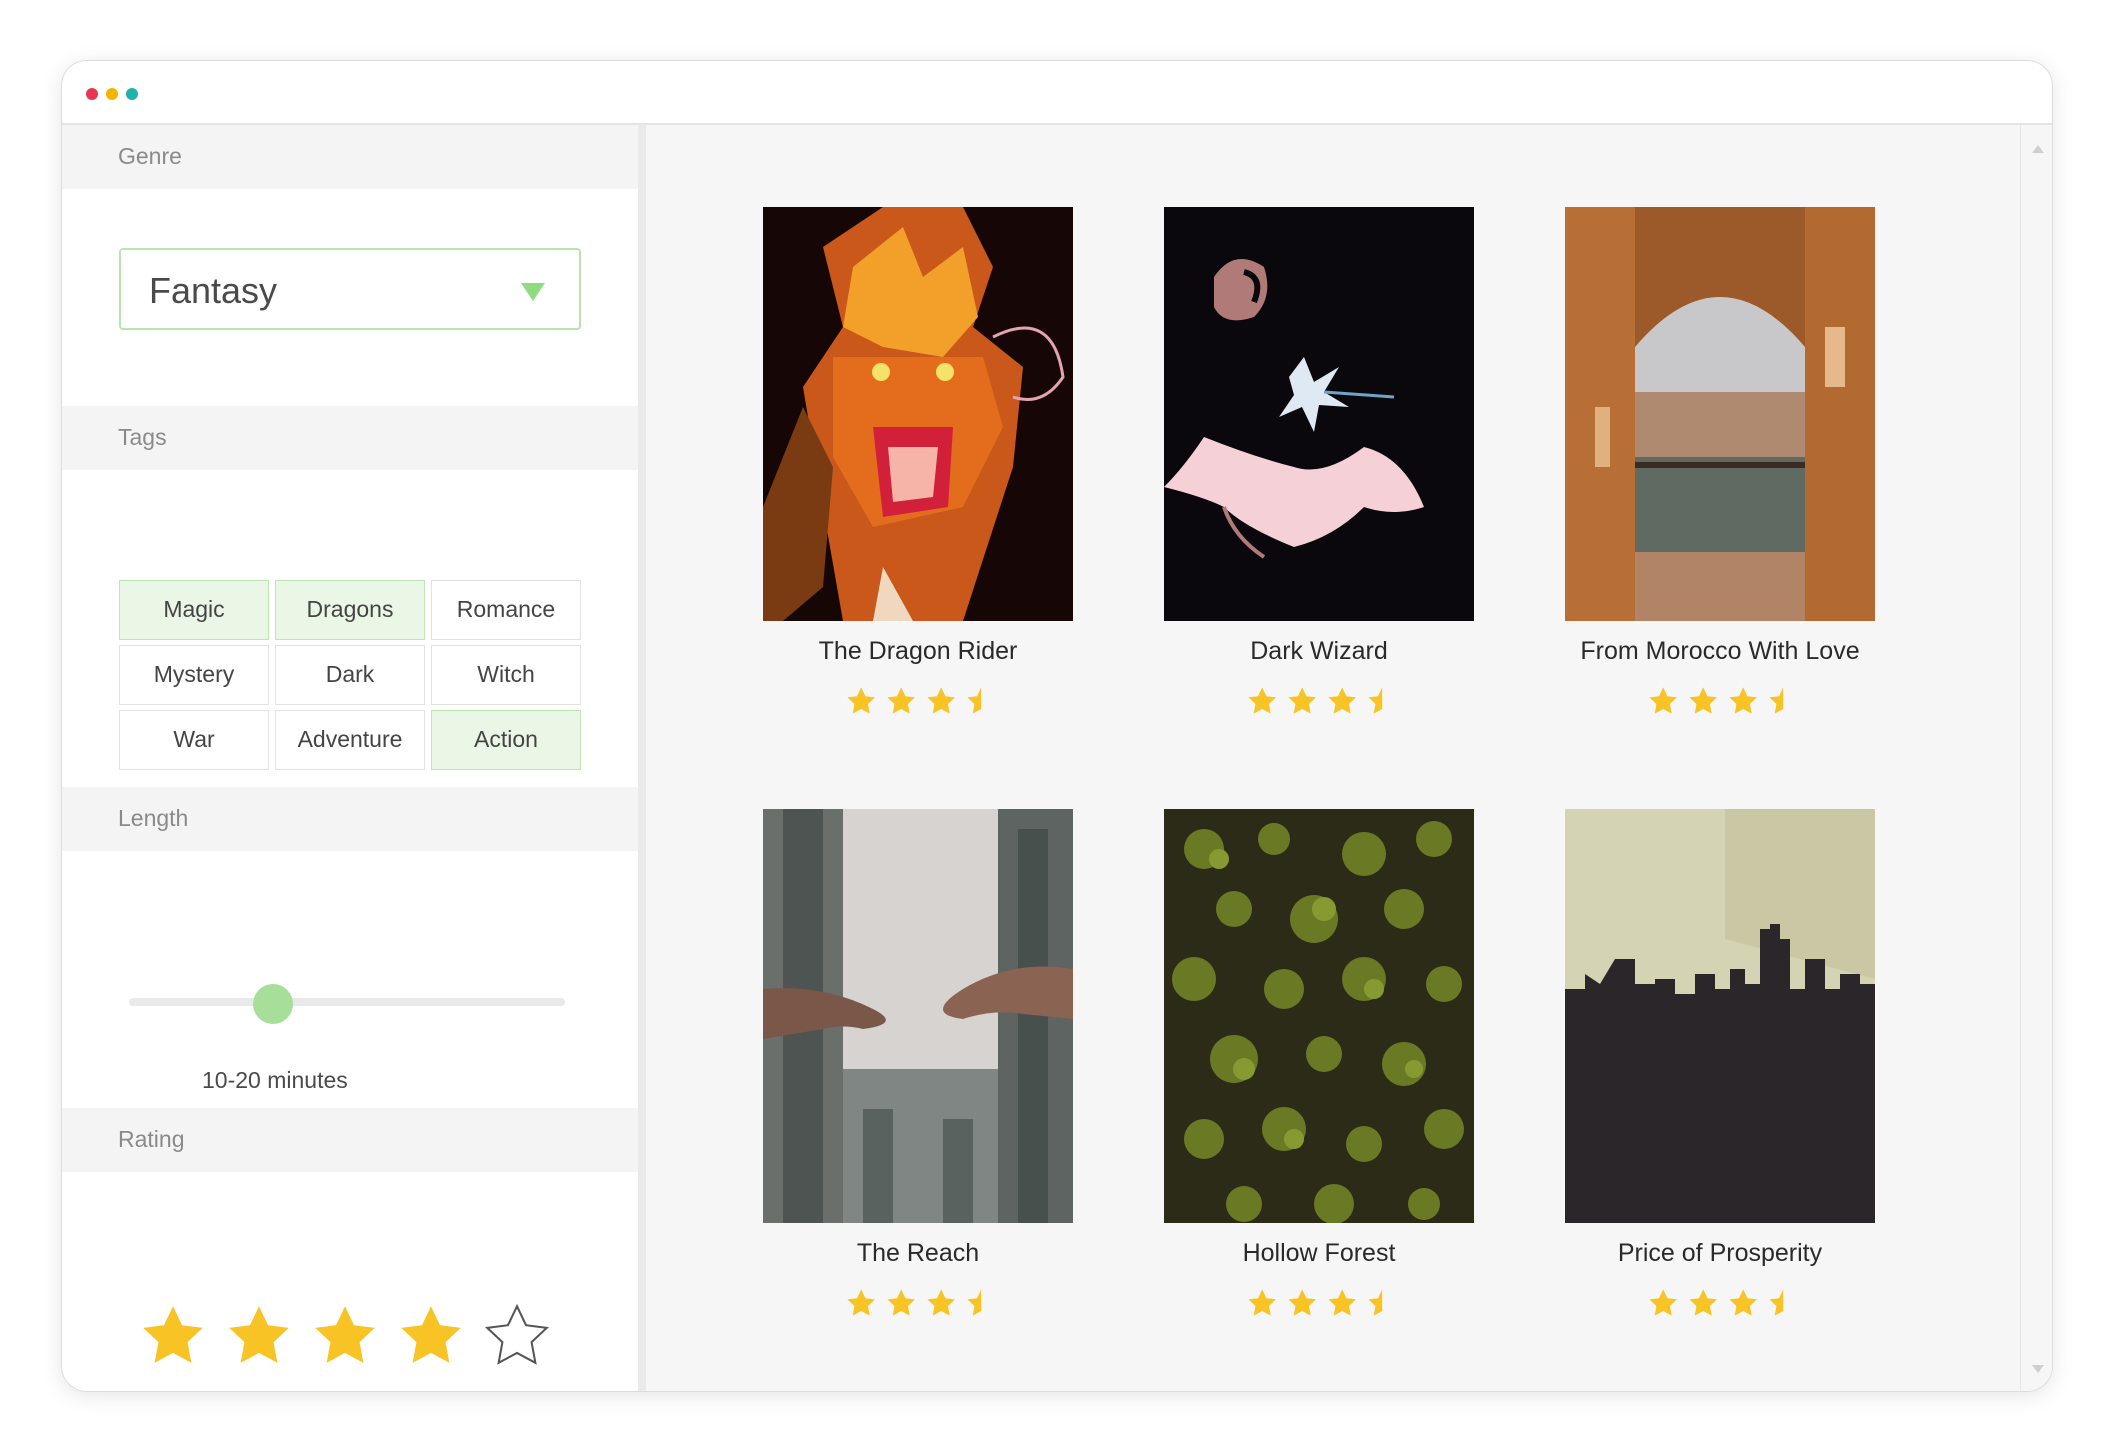  I want to click on tag-label: War, so click(194, 739).